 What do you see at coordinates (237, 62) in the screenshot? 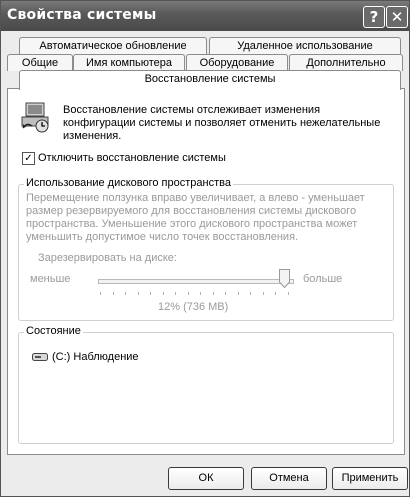
I see `tab-hardware: Оборудование` at bounding box center [237, 62].